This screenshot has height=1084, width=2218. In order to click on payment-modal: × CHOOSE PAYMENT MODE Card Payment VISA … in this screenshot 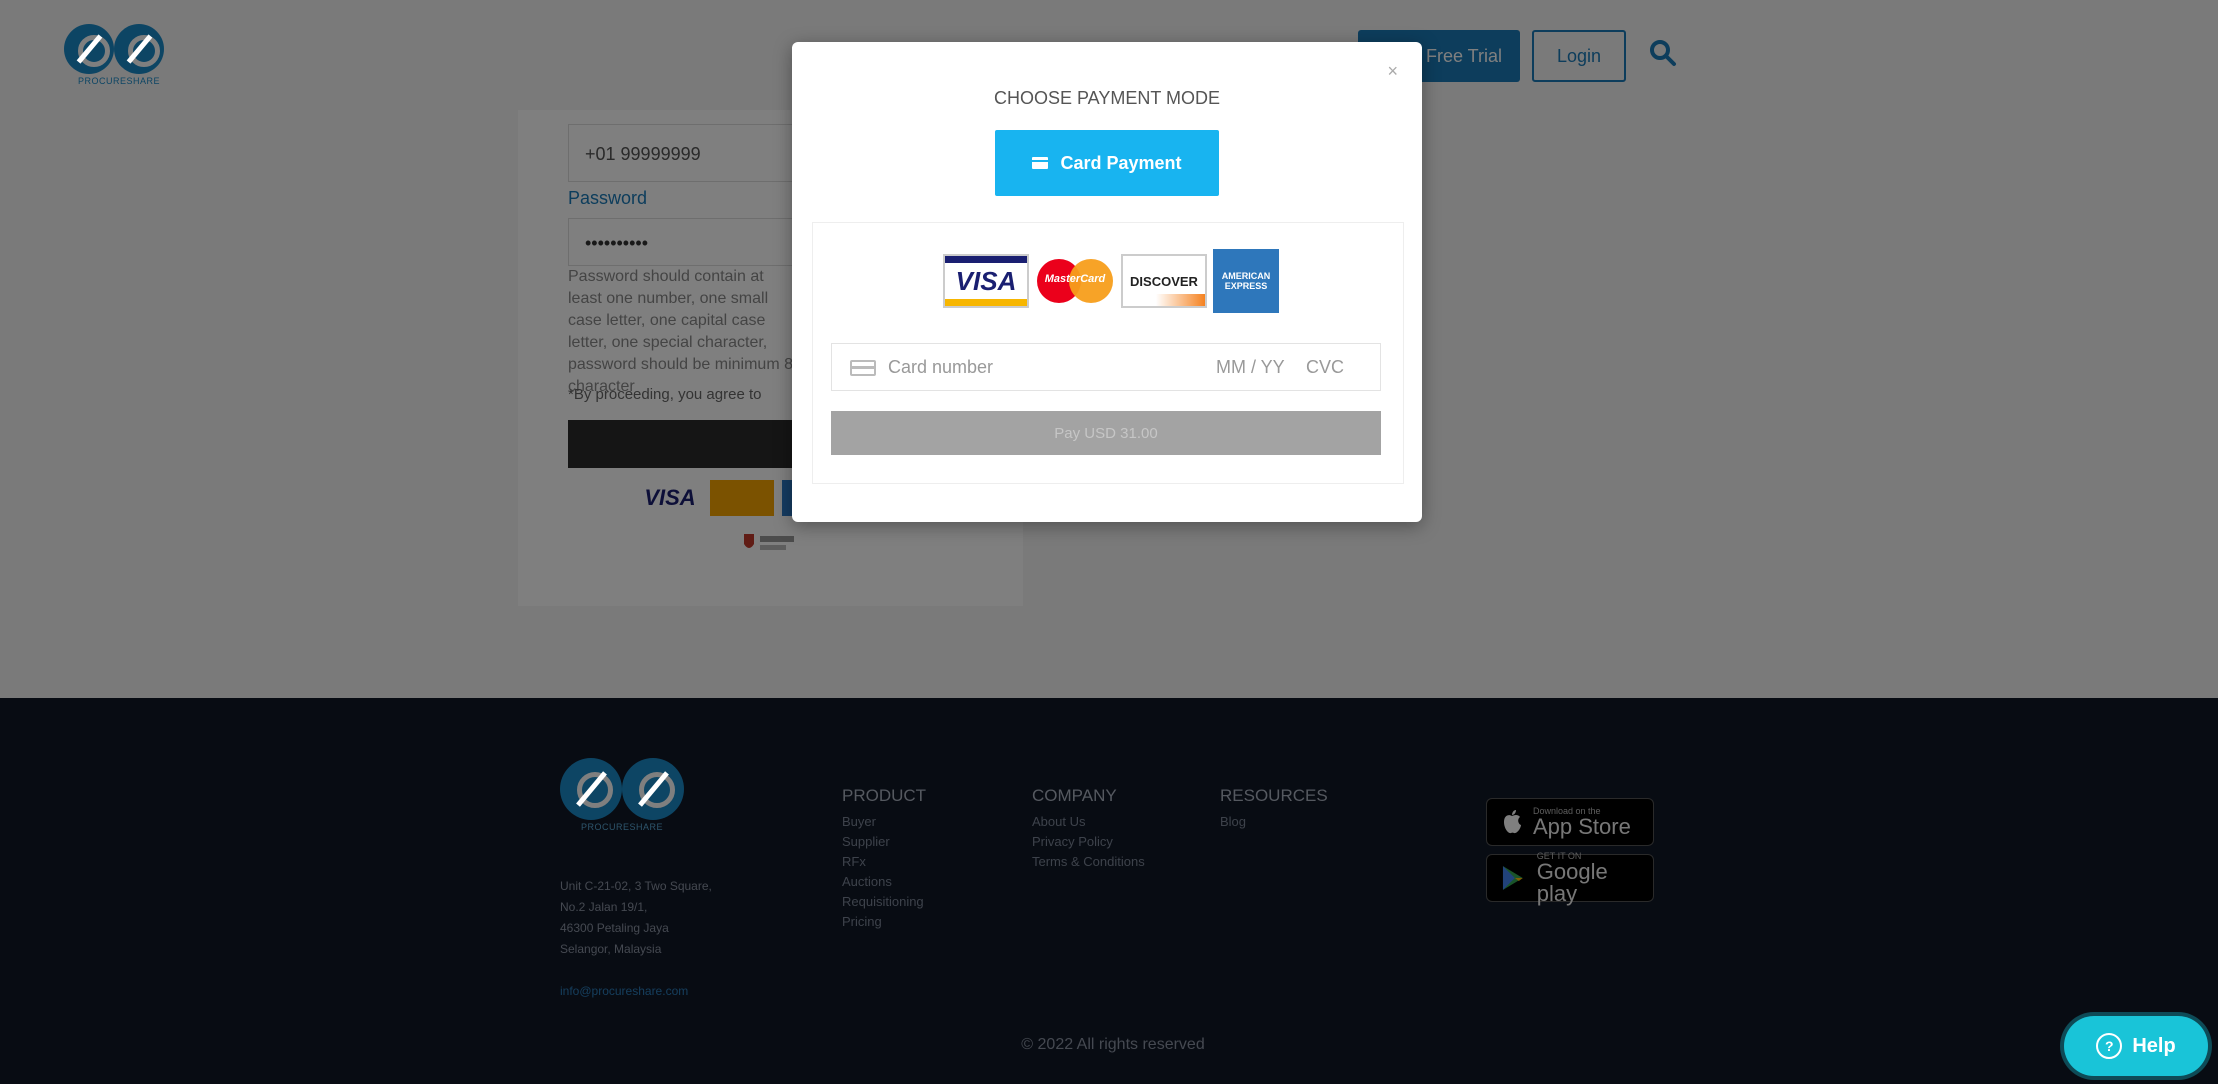, I will do `click(1107, 282)`.